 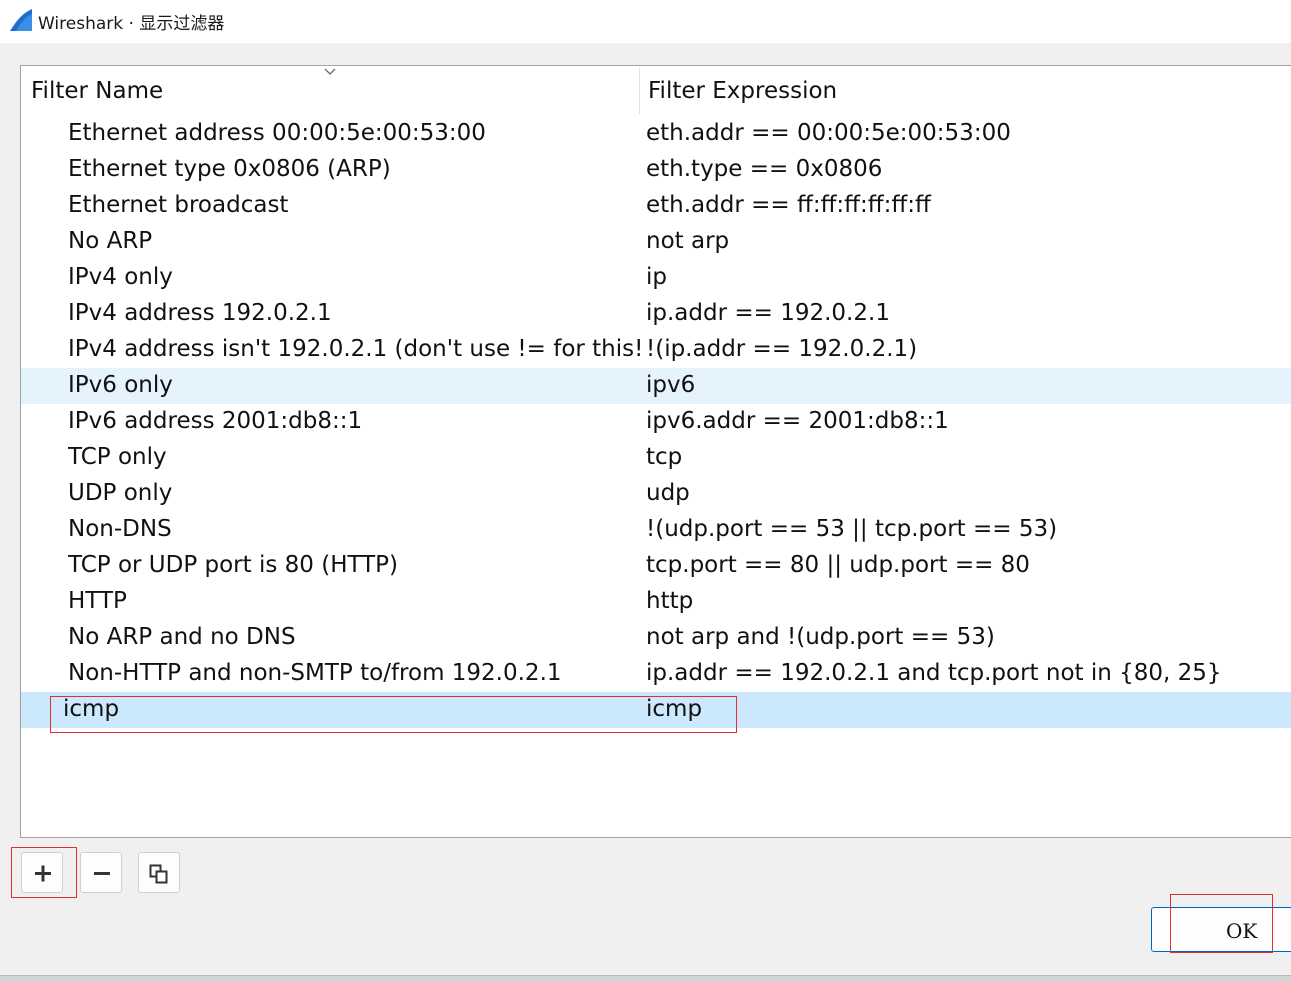 What do you see at coordinates (966, 278) in the screenshot?
I see `filter-expression-cell: ip` at bounding box center [966, 278].